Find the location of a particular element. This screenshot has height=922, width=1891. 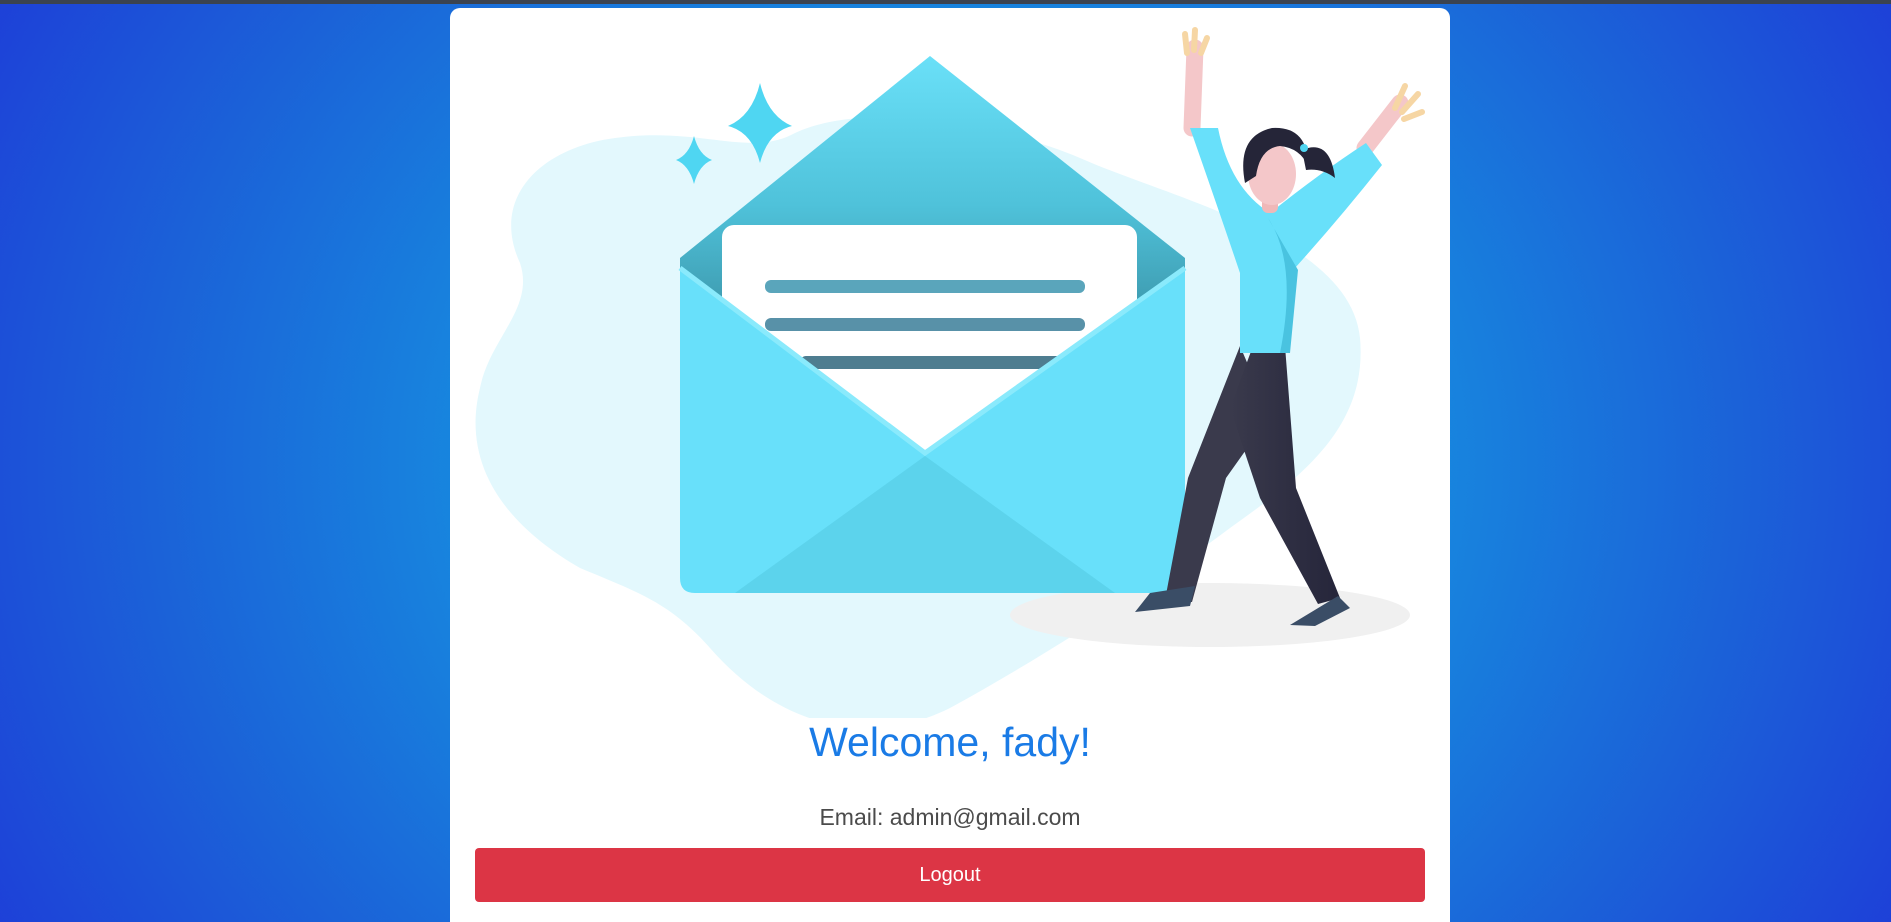

woman-ponytail is located at coordinates (1318, 162).